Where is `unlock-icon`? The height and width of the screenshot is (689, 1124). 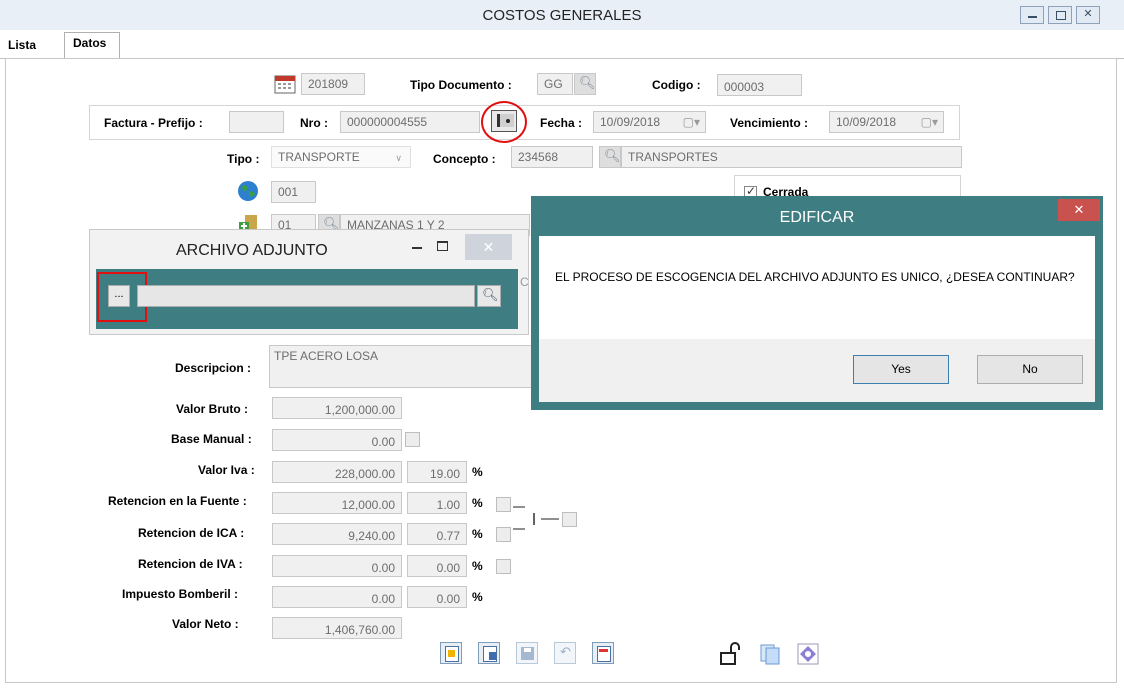 unlock-icon is located at coordinates (730, 653).